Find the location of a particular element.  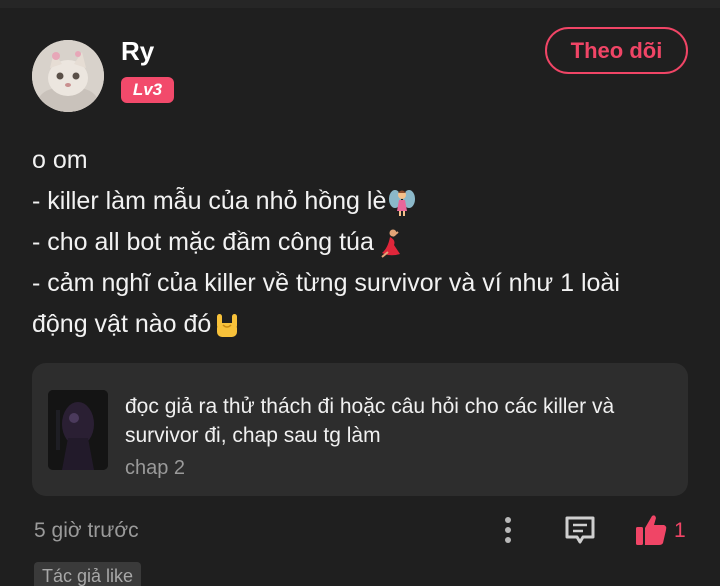

post-line: o om is located at coordinates (367, 160).